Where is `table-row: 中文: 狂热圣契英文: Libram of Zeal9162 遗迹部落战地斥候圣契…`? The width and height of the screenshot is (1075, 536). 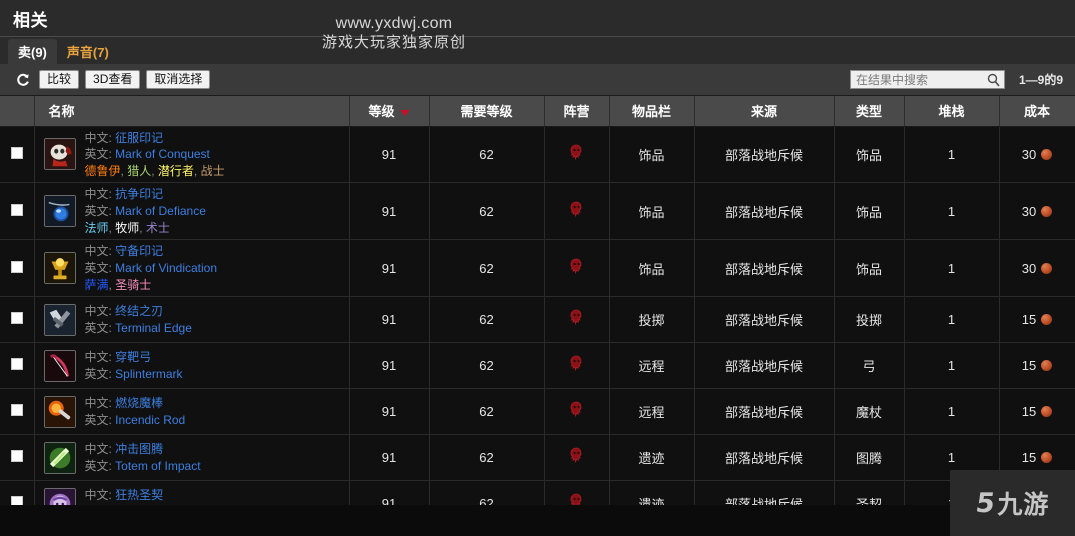
table-row: 中文: 狂热圣契英文: Libram of Zeal9162 遗迹部落战地斥候圣契… is located at coordinates (537, 492).